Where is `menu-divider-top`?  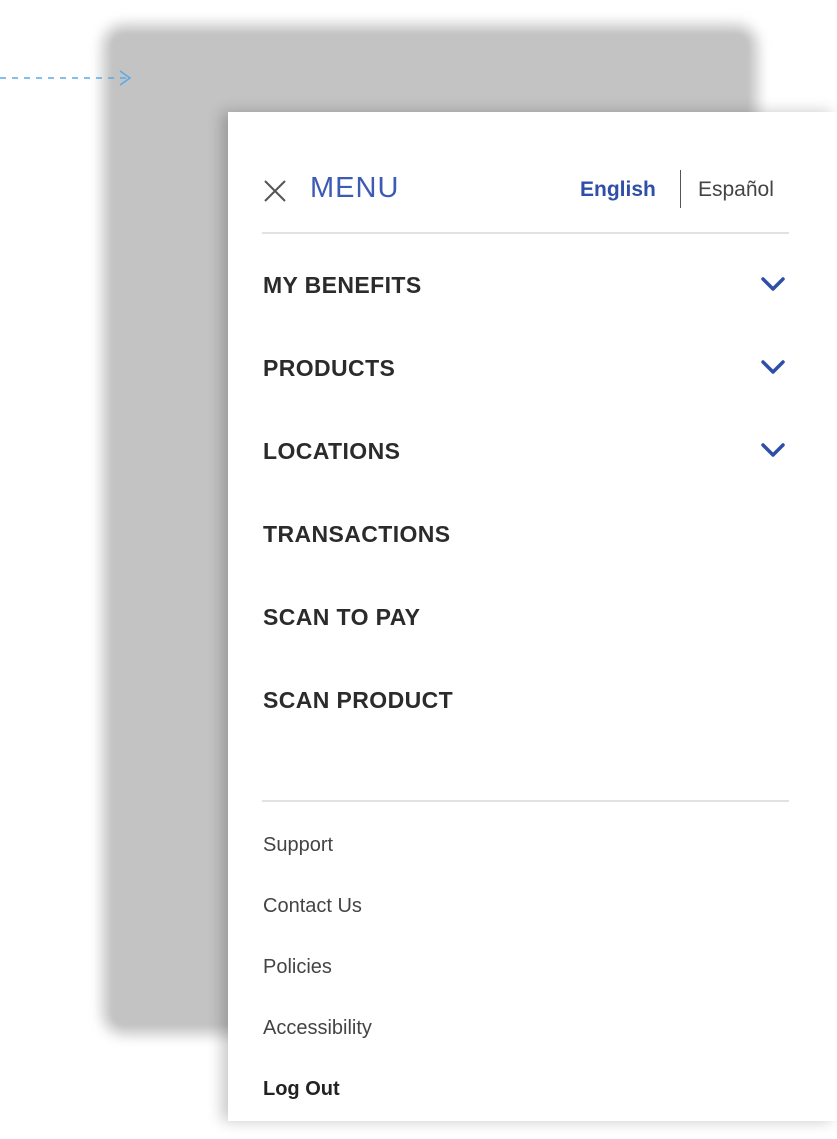
menu-divider-top is located at coordinates (525, 233).